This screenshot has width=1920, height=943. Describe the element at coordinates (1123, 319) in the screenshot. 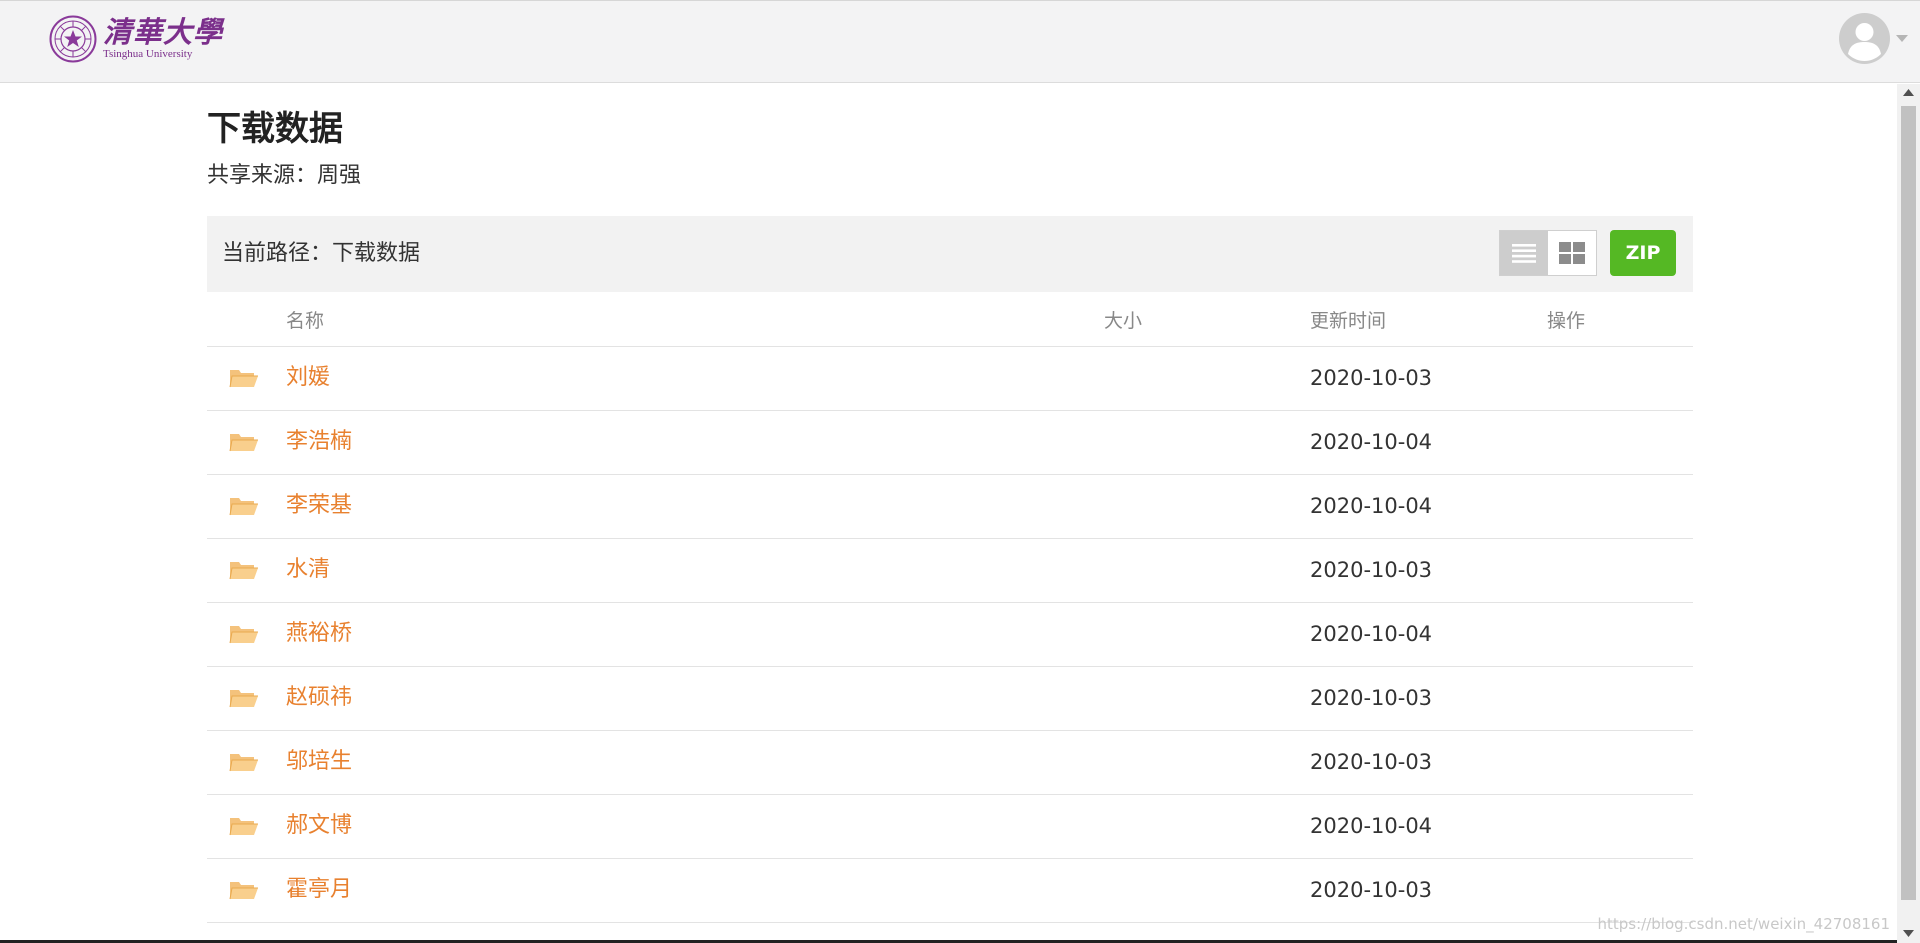

I see `column-header-size: 大小` at that location.